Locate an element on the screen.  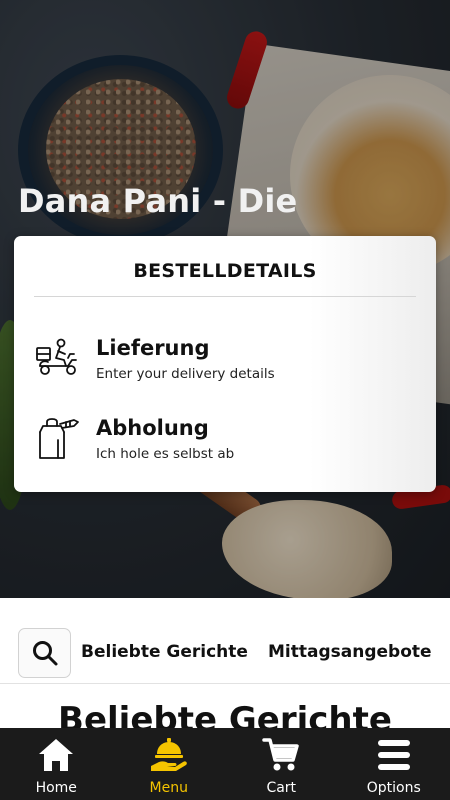
takeaway-bag-icon is located at coordinates (59, 438).